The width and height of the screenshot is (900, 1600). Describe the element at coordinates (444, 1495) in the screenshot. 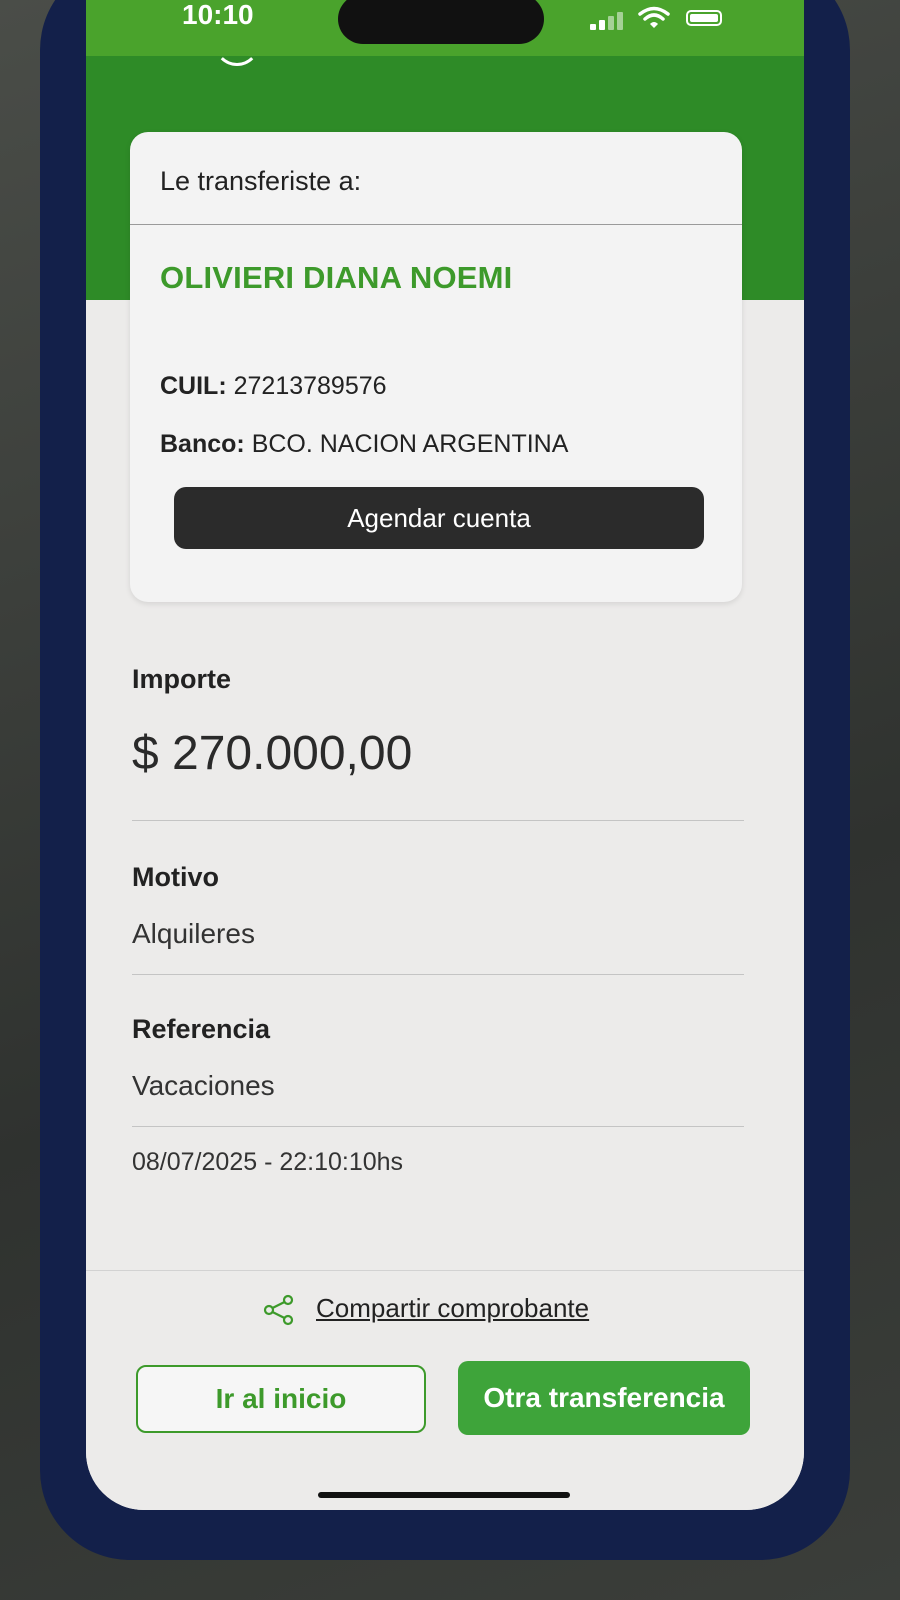

I see `home-indicator` at that location.